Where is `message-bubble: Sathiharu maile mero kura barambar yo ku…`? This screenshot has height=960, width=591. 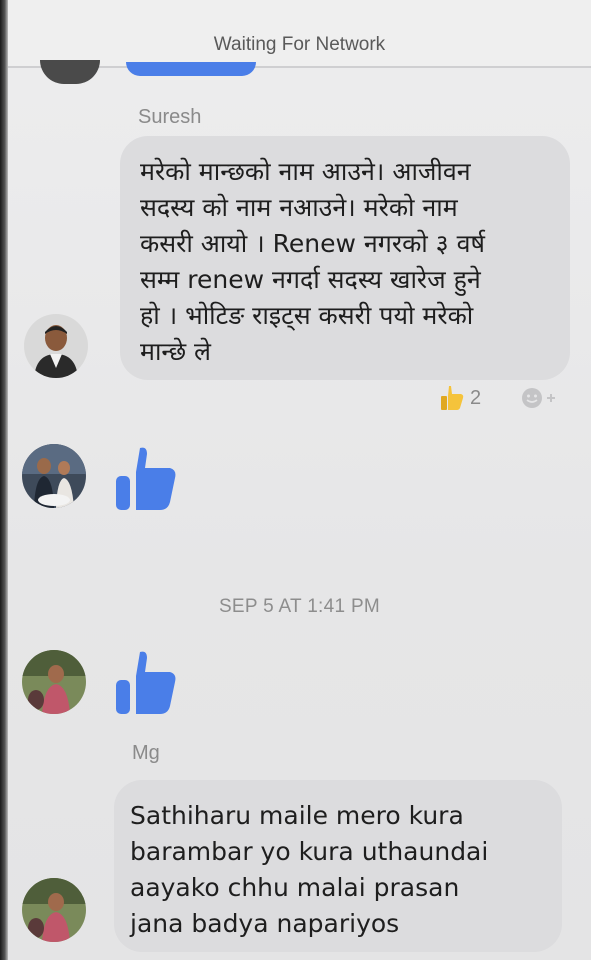
message-bubble: Sathiharu maile mero kura barambar yo ku… is located at coordinates (338, 866).